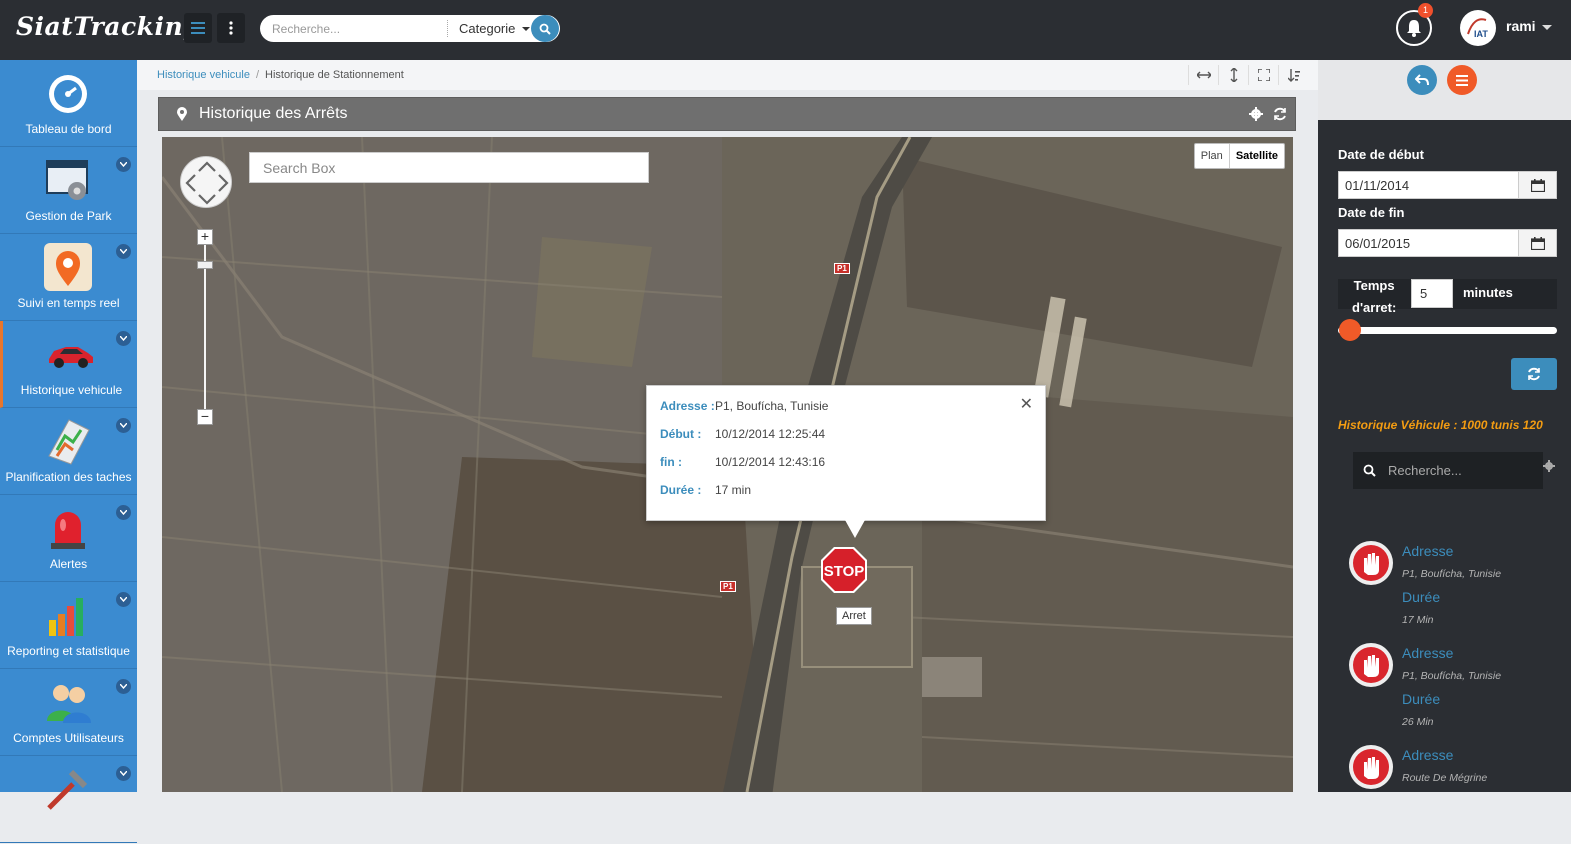  Describe the element at coordinates (770, 434) in the screenshot. I see `popup-value: 10/12/2014 12:25:44` at that location.